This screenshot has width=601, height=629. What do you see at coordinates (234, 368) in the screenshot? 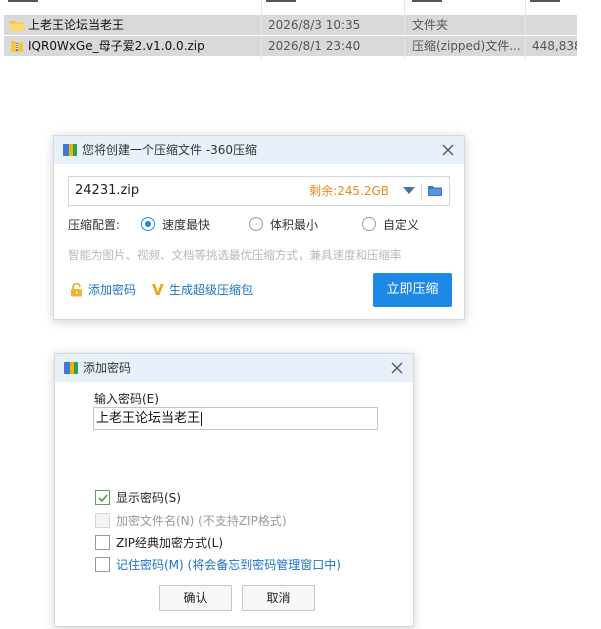
I see `password-dialog-title-bar: 添加密码` at bounding box center [234, 368].